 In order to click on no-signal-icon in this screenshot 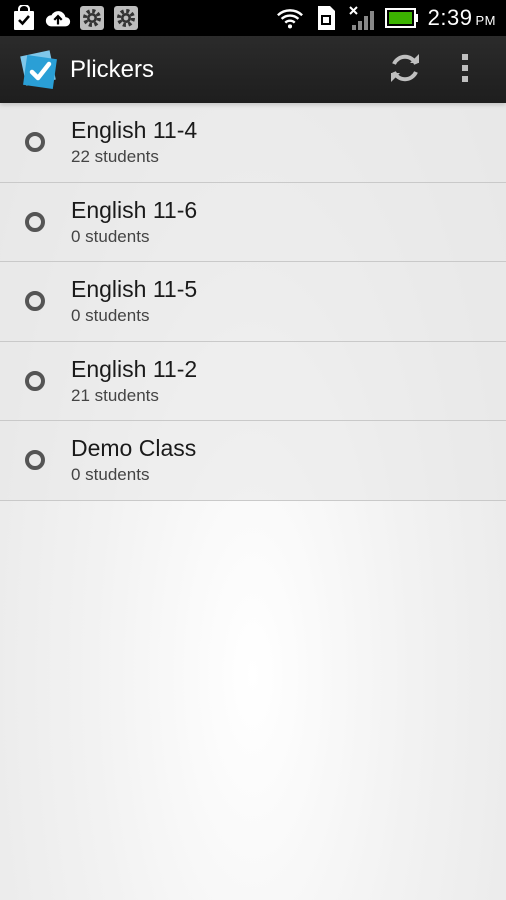, I will do `click(362, 18)`.